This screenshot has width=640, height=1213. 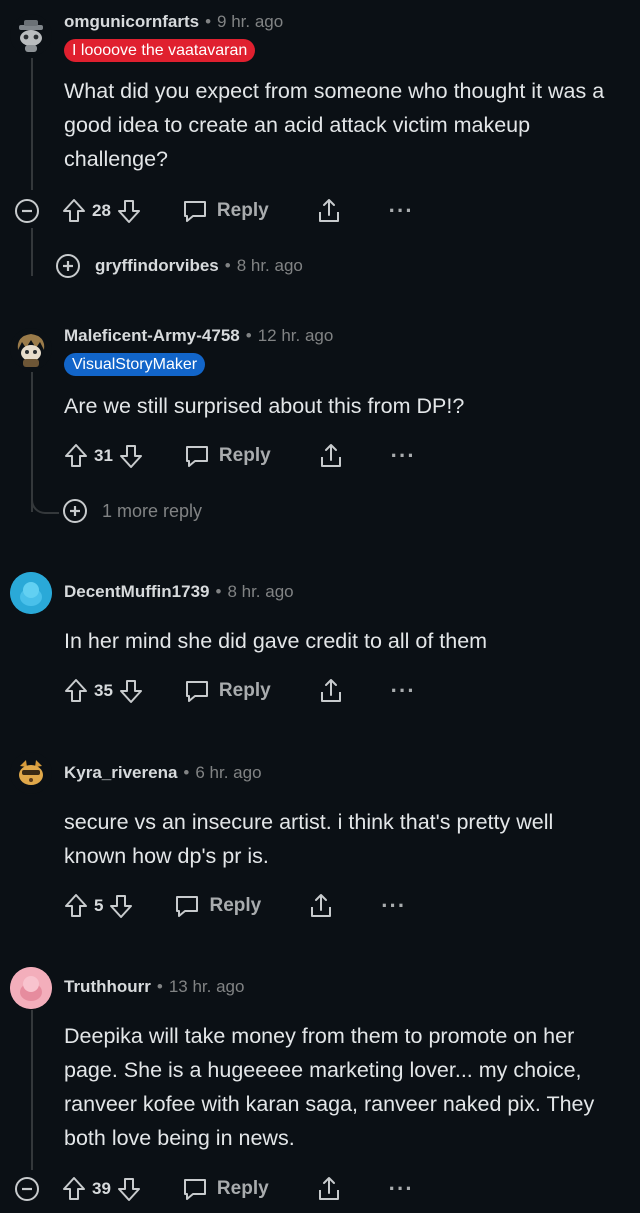 I want to click on comment-meta: DecentMuffin1739 • 8 hr. ago, so click(x=179, y=592).